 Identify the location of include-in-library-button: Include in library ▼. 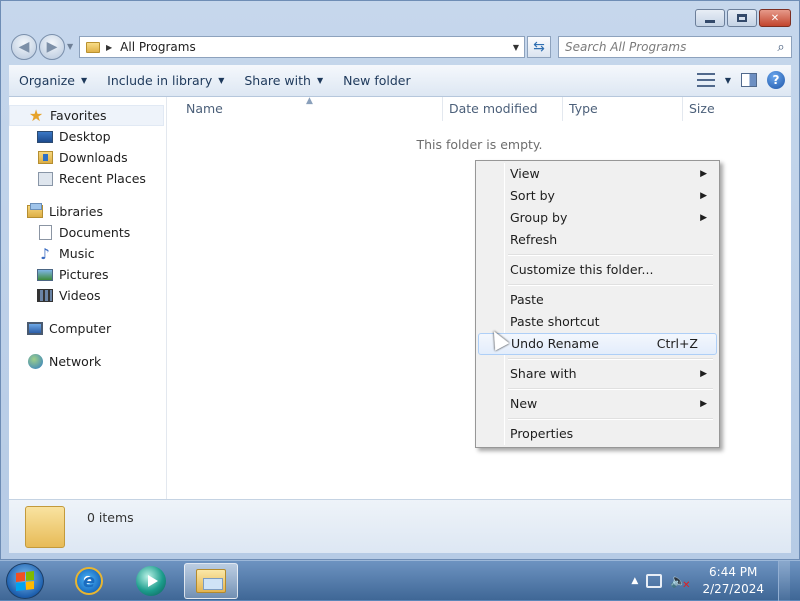
(165, 80).